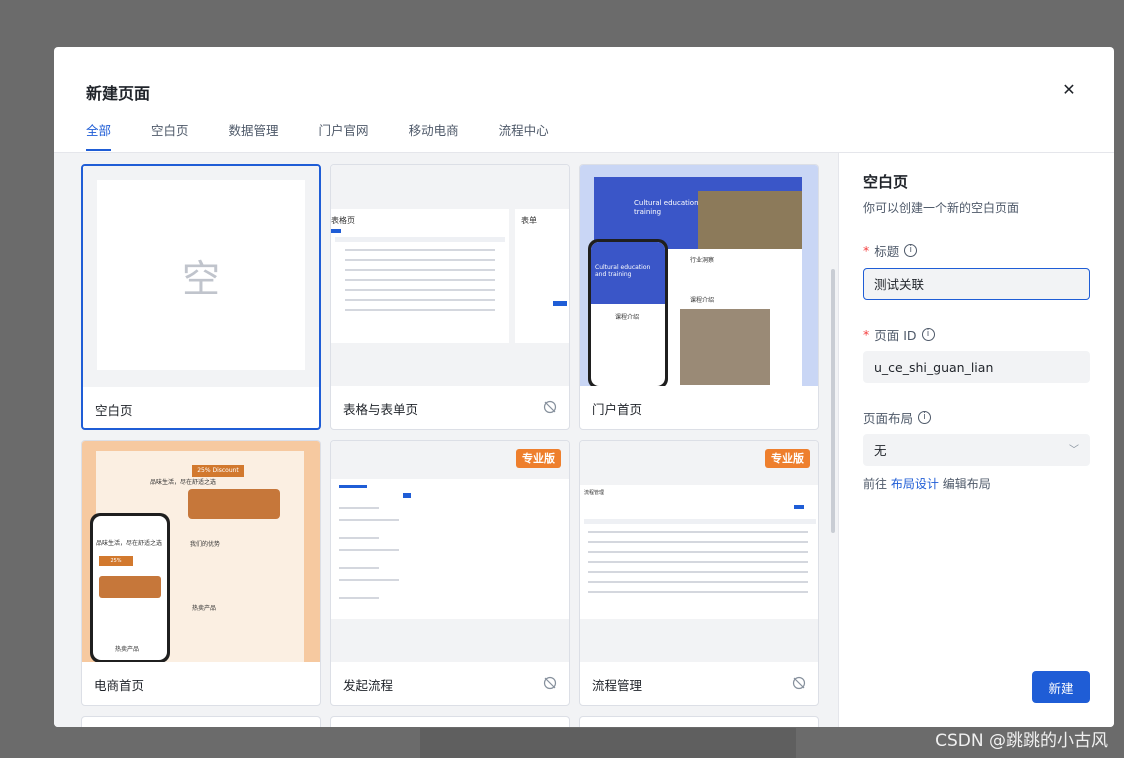 Image resolution: width=1124 pixels, height=758 pixels. Describe the element at coordinates (450, 549) in the screenshot. I see `process-preview` at that location.